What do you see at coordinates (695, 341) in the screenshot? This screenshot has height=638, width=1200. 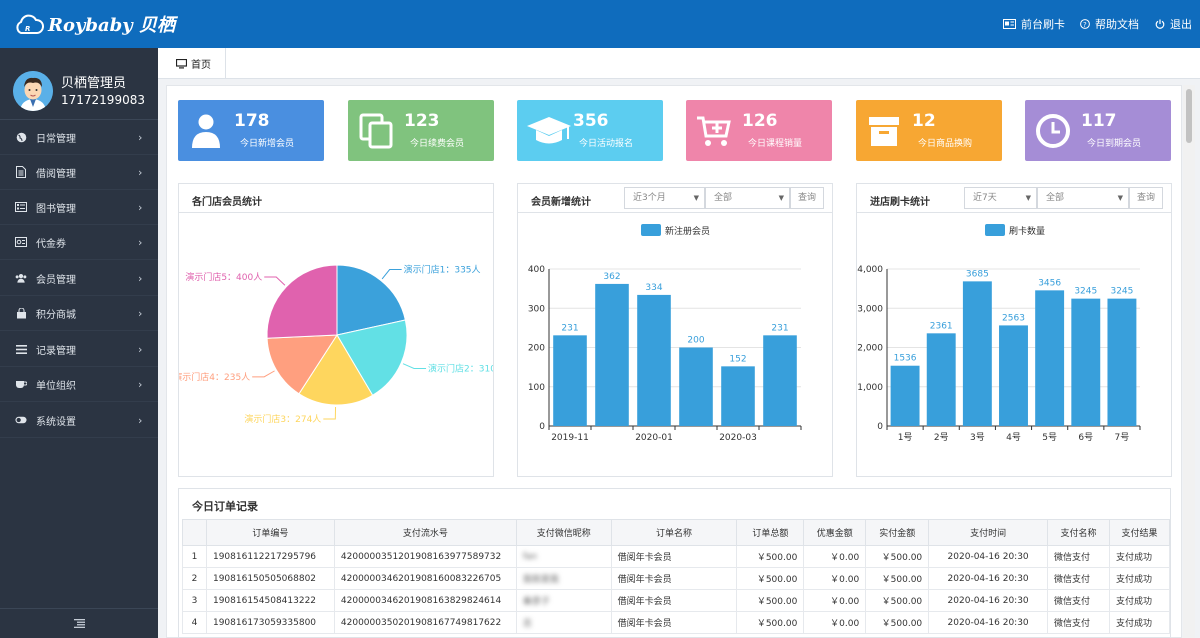 I see `bar-data-label: 200` at bounding box center [695, 341].